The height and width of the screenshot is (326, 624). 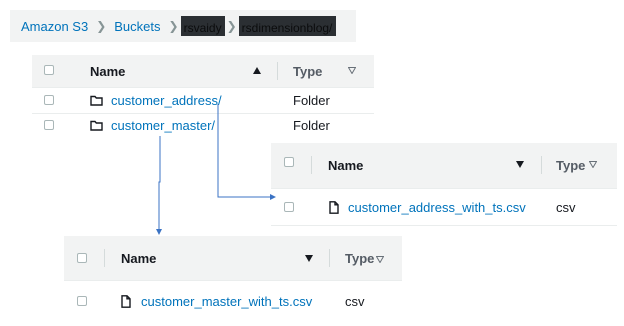 What do you see at coordinates (159, 185) in the screenshot?
I see `connector-master` at bounding box center [159, 185].